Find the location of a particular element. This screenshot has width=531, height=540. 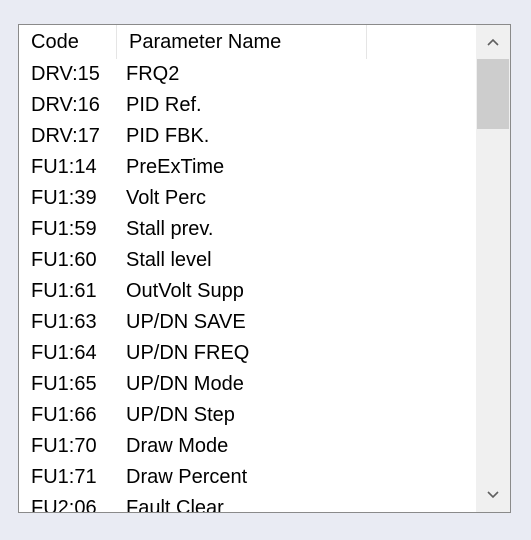

list-item: FU1:63 UP/DN SAVE is located at coordinates (234, 322).